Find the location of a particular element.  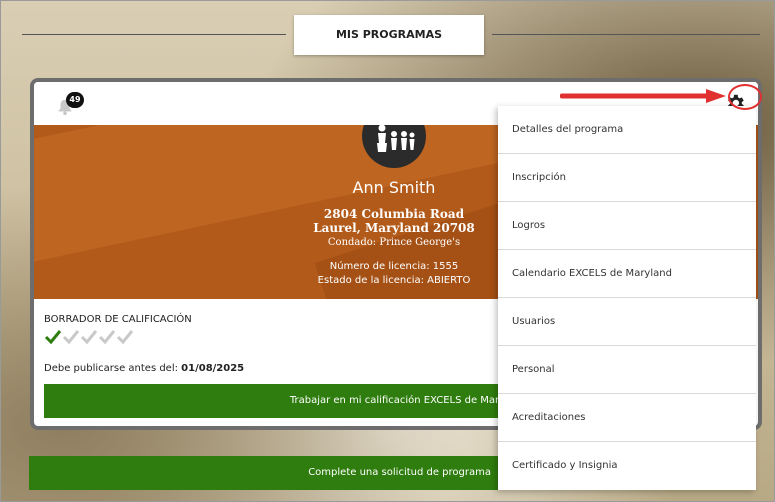

license-status: Estado de la licencia: ABIERTO is located at coordinates (394, 280).